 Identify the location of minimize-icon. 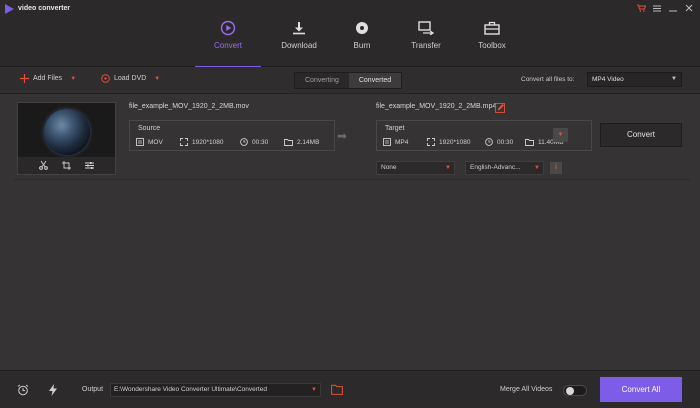
(673, 8).